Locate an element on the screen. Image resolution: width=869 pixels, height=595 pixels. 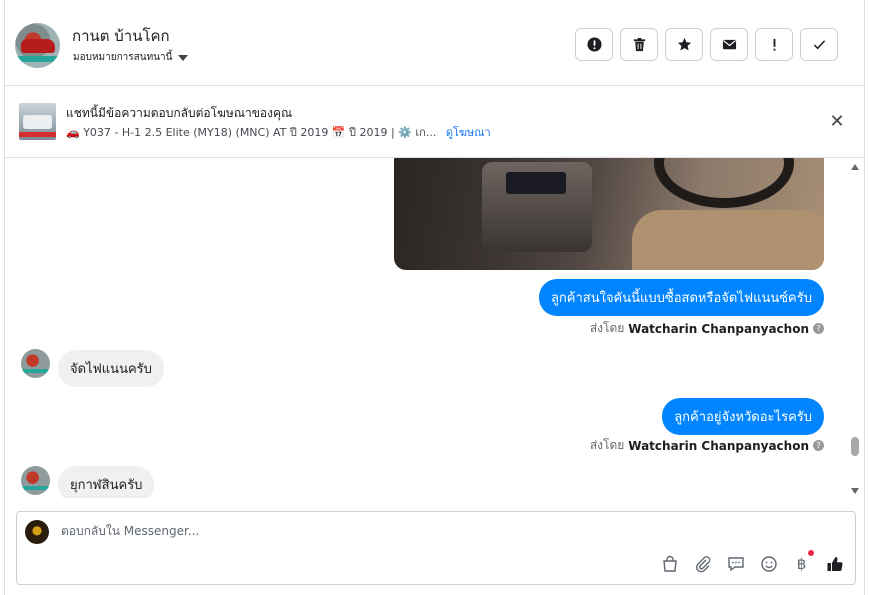
page-avatar is located at coordinates (37, 532).